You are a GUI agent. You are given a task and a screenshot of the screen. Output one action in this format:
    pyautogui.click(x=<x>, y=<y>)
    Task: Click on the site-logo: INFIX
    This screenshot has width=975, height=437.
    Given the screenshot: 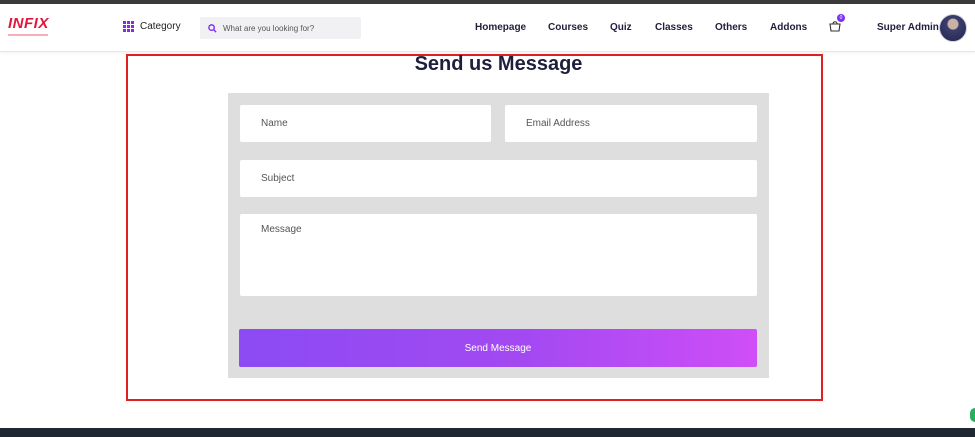 What is the action you would take?
    pyautogui.click(x=30, y=28)
    